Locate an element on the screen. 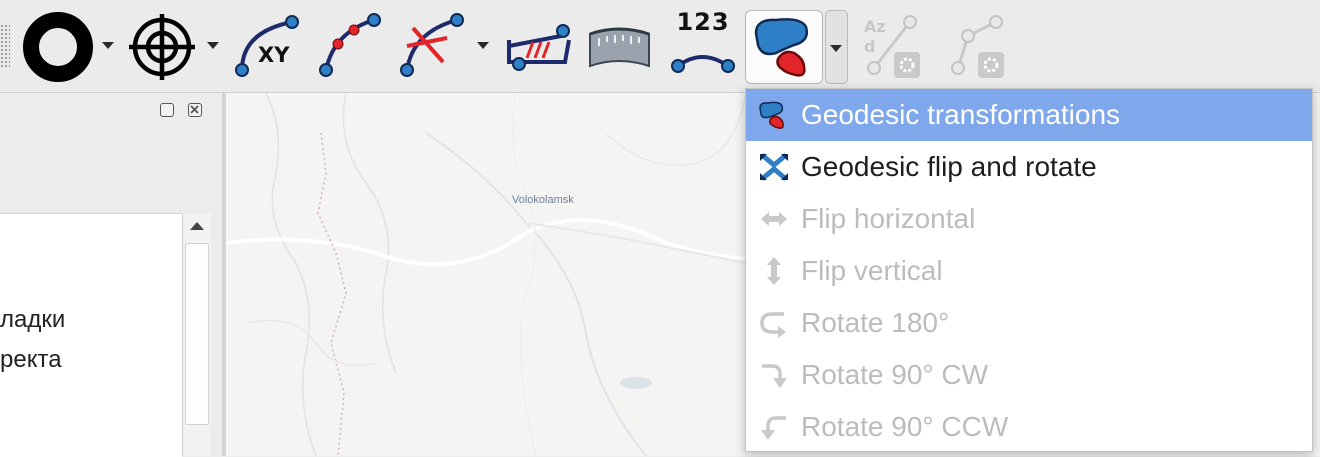 This screenshot has width=1320, height=457. rotate-ccw-icon is located at coordinates (773, 428).